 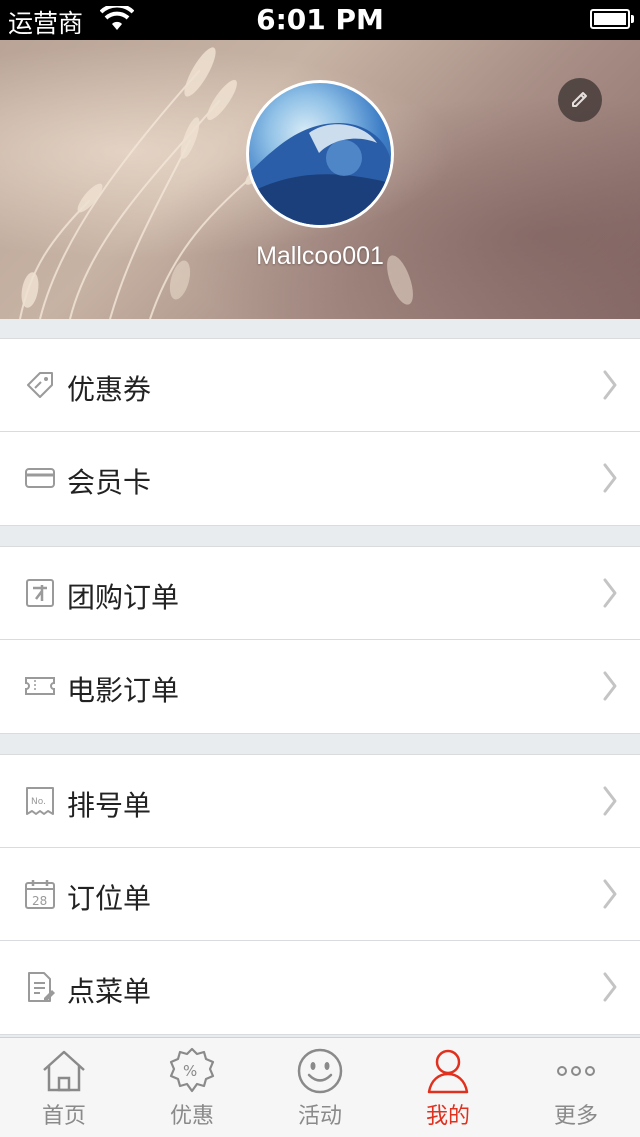 I want to click on menu-item-label: 优惠券, so click(x=109, y=389).